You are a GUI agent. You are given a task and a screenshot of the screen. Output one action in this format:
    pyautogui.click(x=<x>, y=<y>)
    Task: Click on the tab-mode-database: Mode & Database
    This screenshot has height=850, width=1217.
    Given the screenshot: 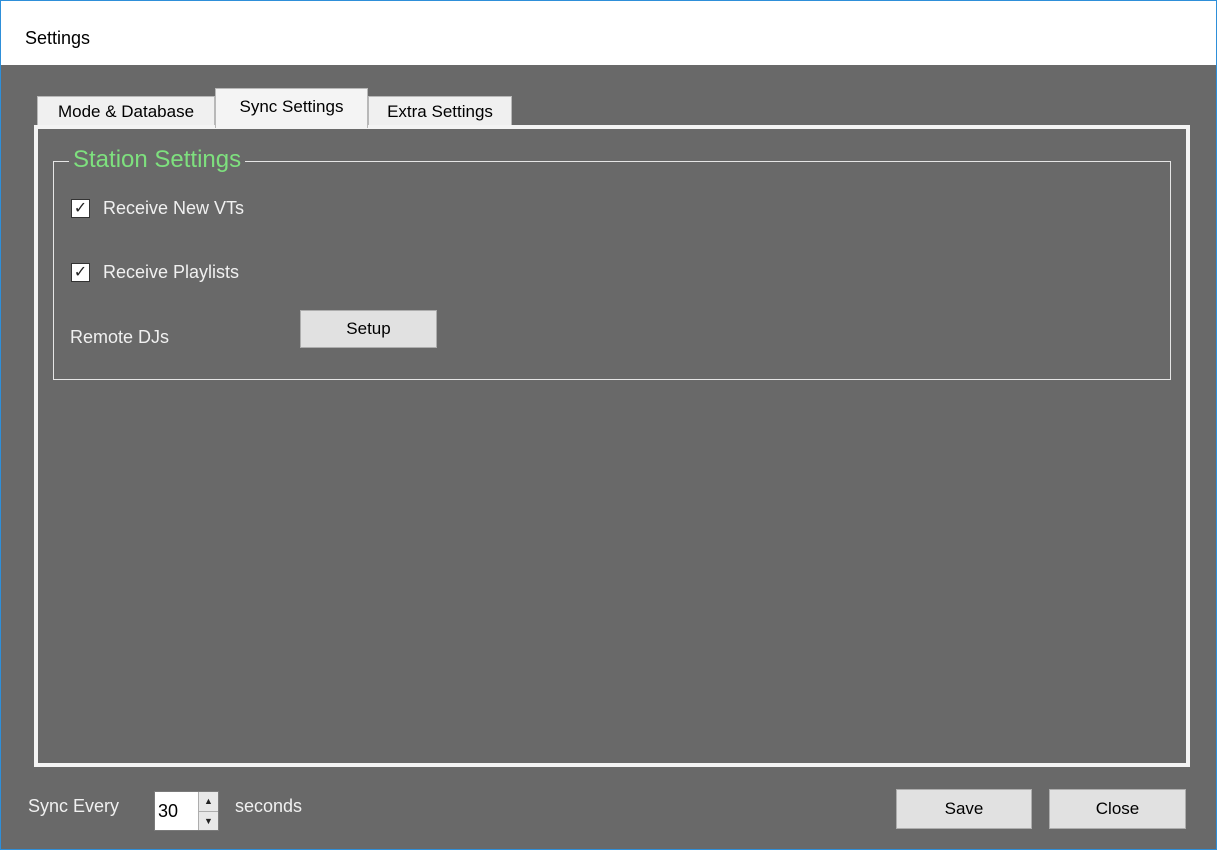 What is the action you would take?
    pyautogui.click(x=126, y=111)
    